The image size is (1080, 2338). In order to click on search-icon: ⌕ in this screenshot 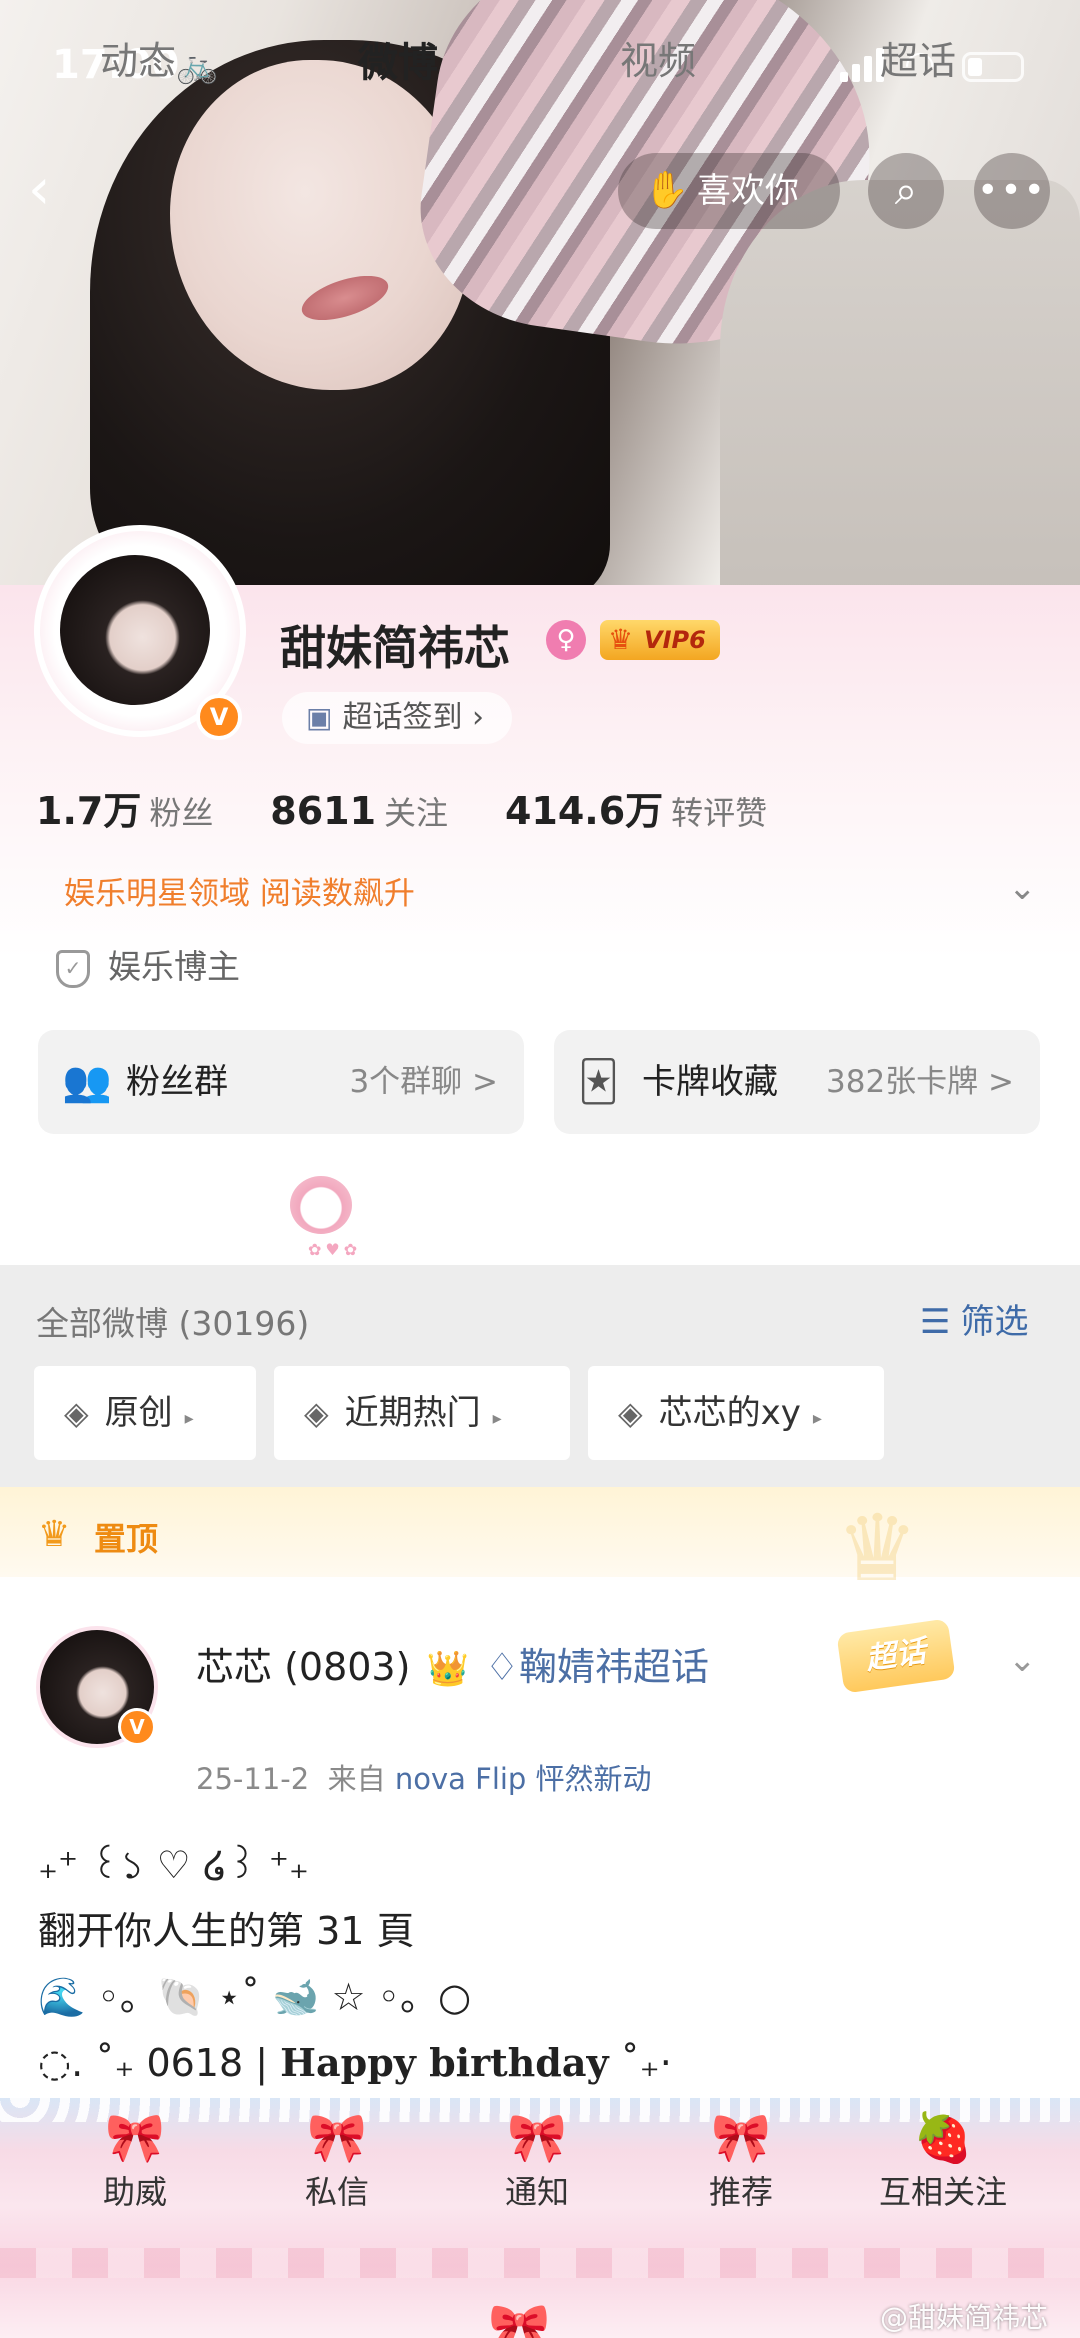, I will do `click(906, 191)`.